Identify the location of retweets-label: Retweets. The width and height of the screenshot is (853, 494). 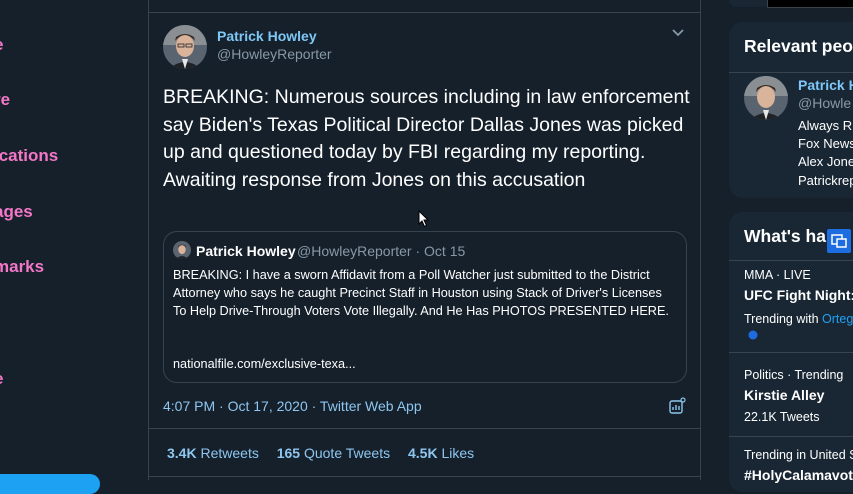
(229, 453).